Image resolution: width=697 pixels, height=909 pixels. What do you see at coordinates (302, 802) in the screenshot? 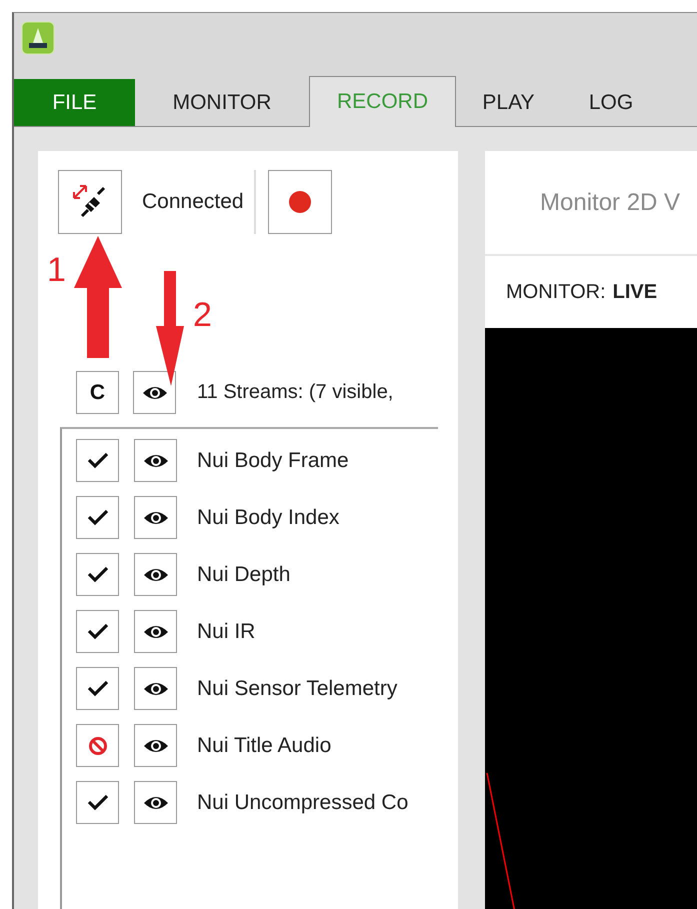
I see `stream-name: Nui Uncompressed Co` at bounding box center [302, 802].